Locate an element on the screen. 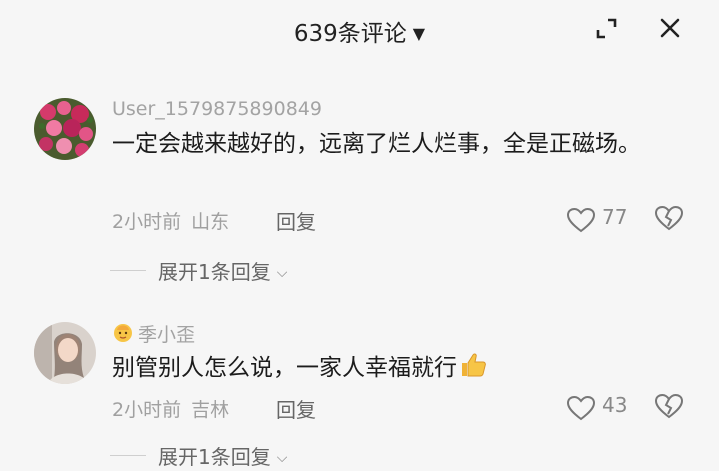 Image resolution: width=719 pixels, height=471 pixels. fullscreen-corner-icon is located at coordinates (607, 29).